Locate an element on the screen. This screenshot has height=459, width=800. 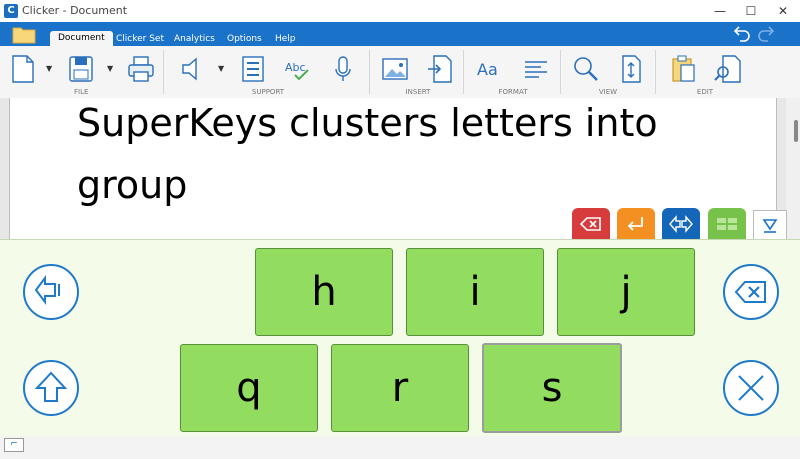
save-dropdown-chevron-icon: ▼ is located at coordinates (111, 68).